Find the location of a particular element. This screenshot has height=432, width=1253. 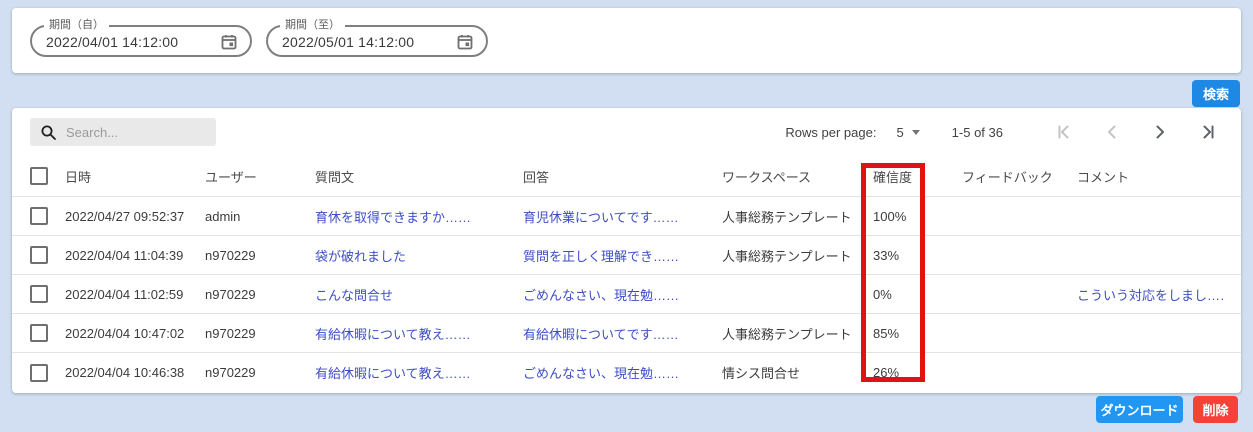

col-header-user: ユーザー is located at coordinates (231, 177).